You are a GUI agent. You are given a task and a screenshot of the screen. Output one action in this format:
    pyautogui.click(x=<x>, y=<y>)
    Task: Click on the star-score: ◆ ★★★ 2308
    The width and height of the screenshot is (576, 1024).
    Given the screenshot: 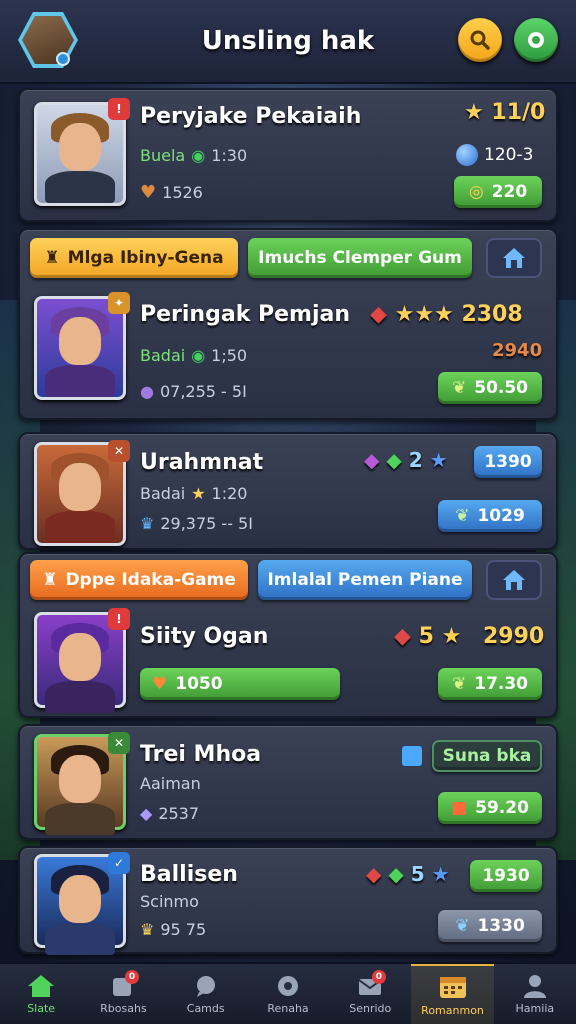 What is the action you would take?
    pyautogui.click(x=446, y=314)
    